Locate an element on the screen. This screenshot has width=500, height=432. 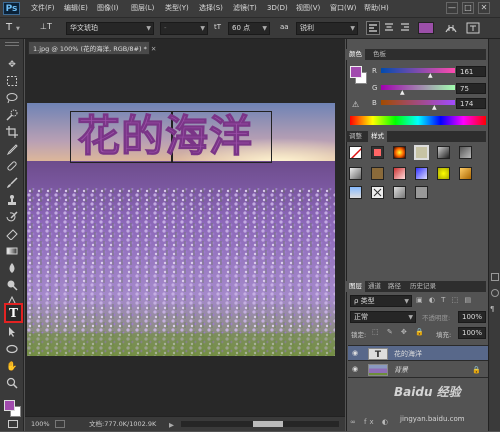
font-family-select: 华文琥珀 ▼ is located at coordinates (110, 28).